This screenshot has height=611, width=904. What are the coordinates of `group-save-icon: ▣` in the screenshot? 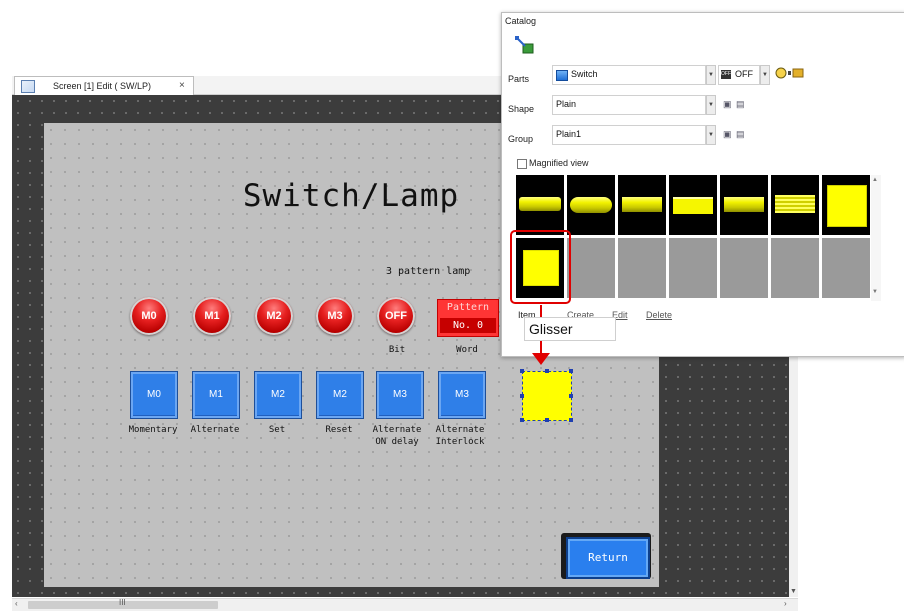 It's located at (727, 134).